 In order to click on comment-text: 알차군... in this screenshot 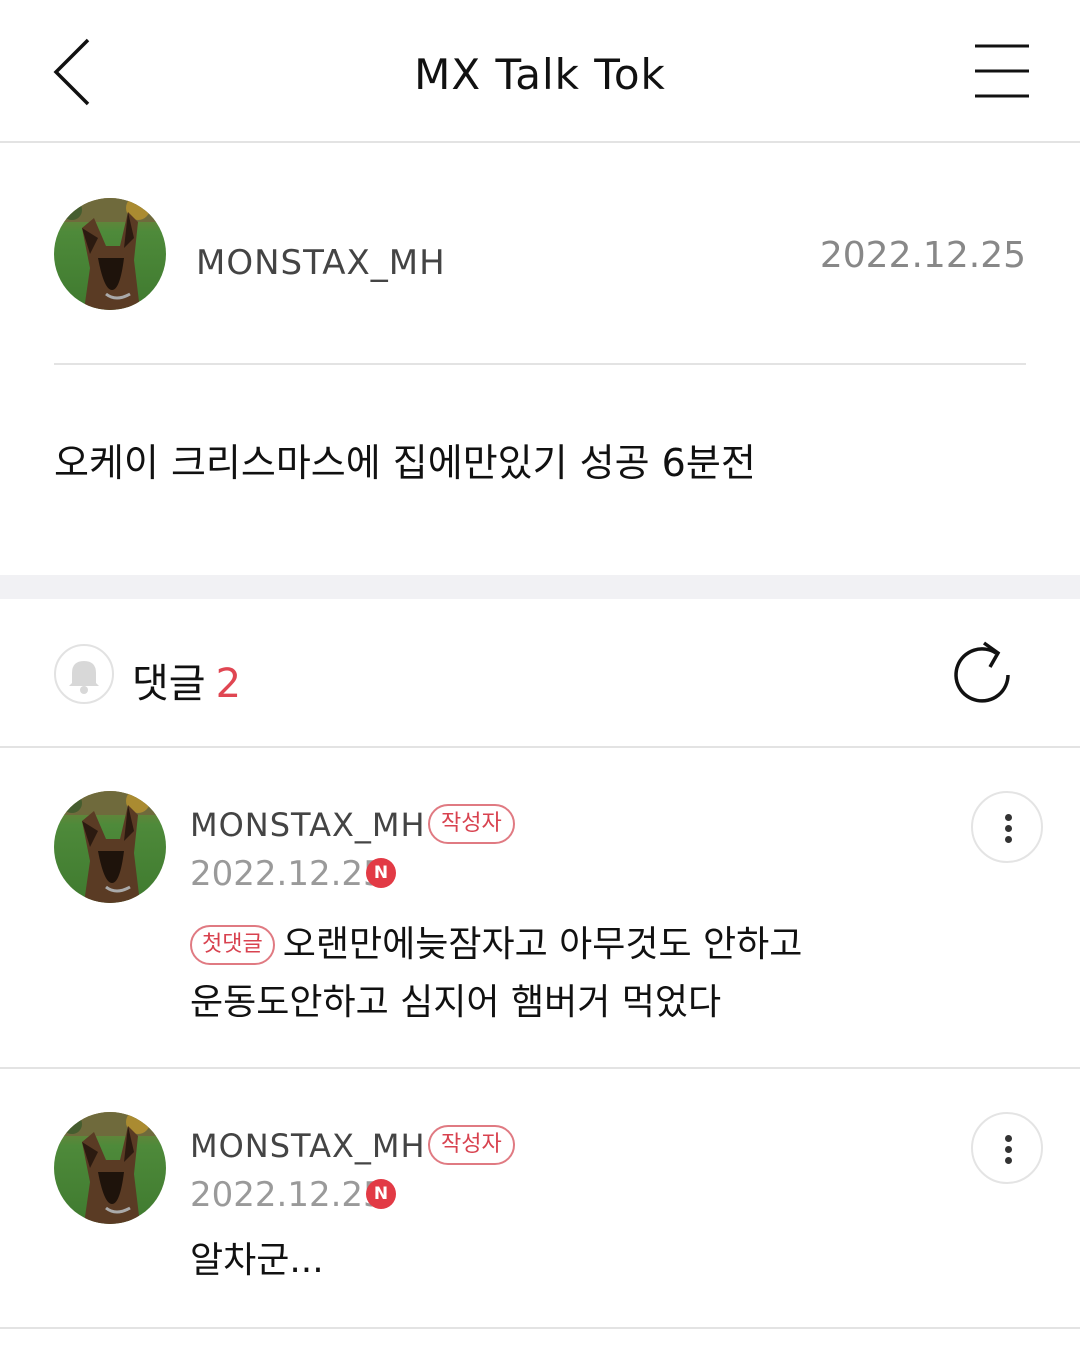, I will do `click(257, 1260)`.